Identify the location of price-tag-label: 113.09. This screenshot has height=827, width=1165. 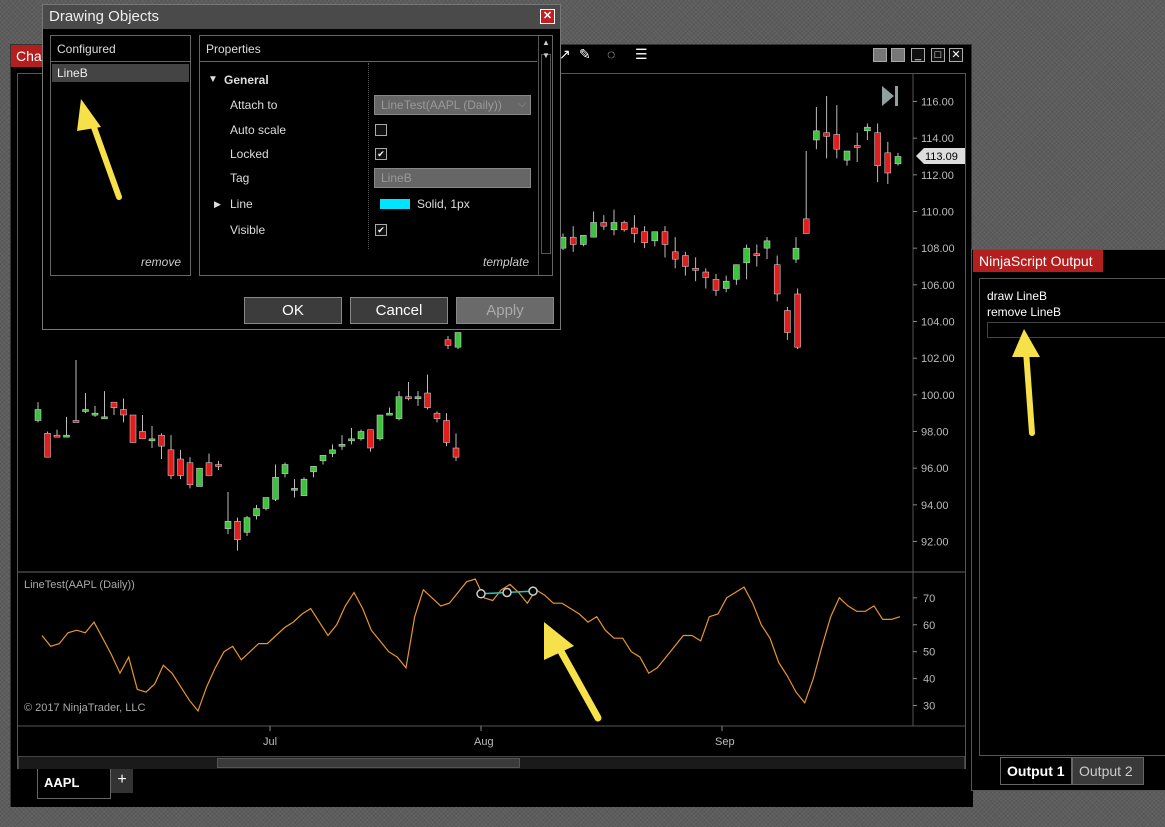
(941, 157).